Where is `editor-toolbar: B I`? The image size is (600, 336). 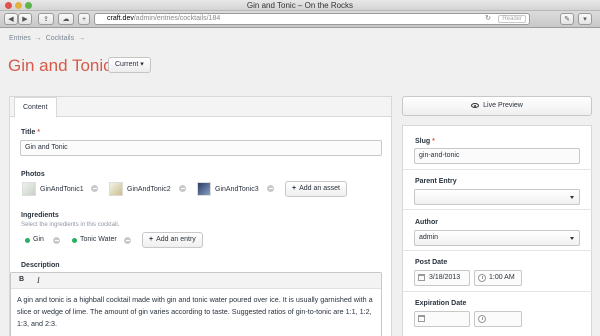 editor-toolbar: B I is located at coordinates (196, 281).